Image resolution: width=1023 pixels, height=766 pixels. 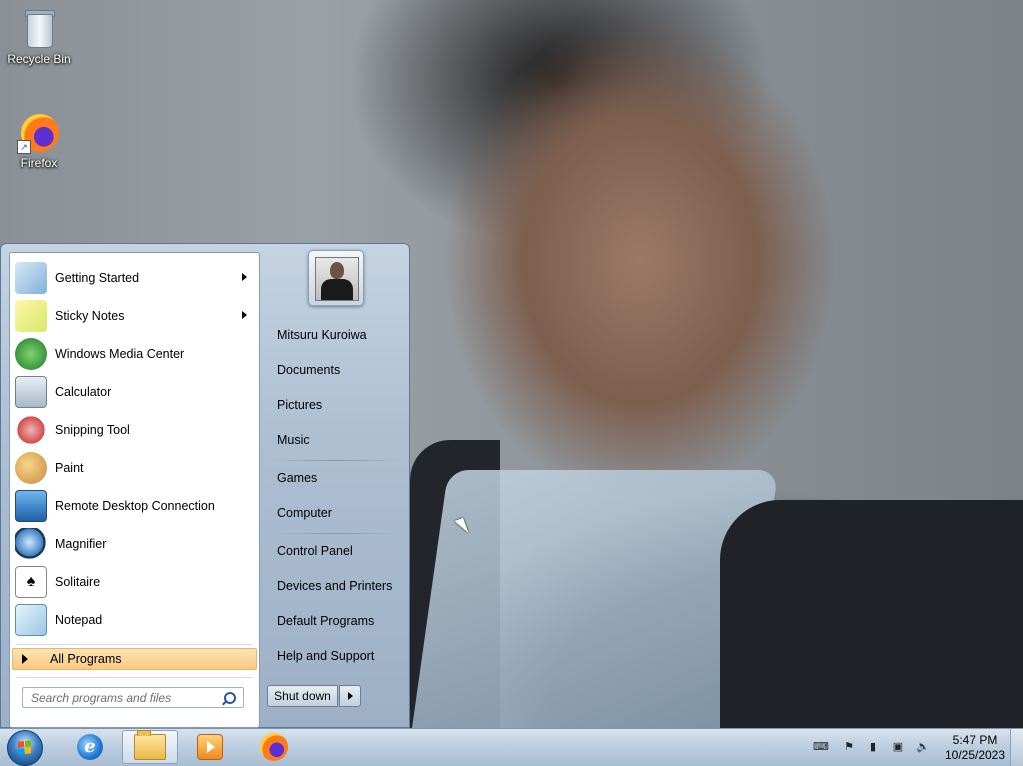 What do you see at coordinates (334, 586) in the screenshot?
I see `start-right-devices-and-printers: Devices and Printers` at bounding box center [334, 586].